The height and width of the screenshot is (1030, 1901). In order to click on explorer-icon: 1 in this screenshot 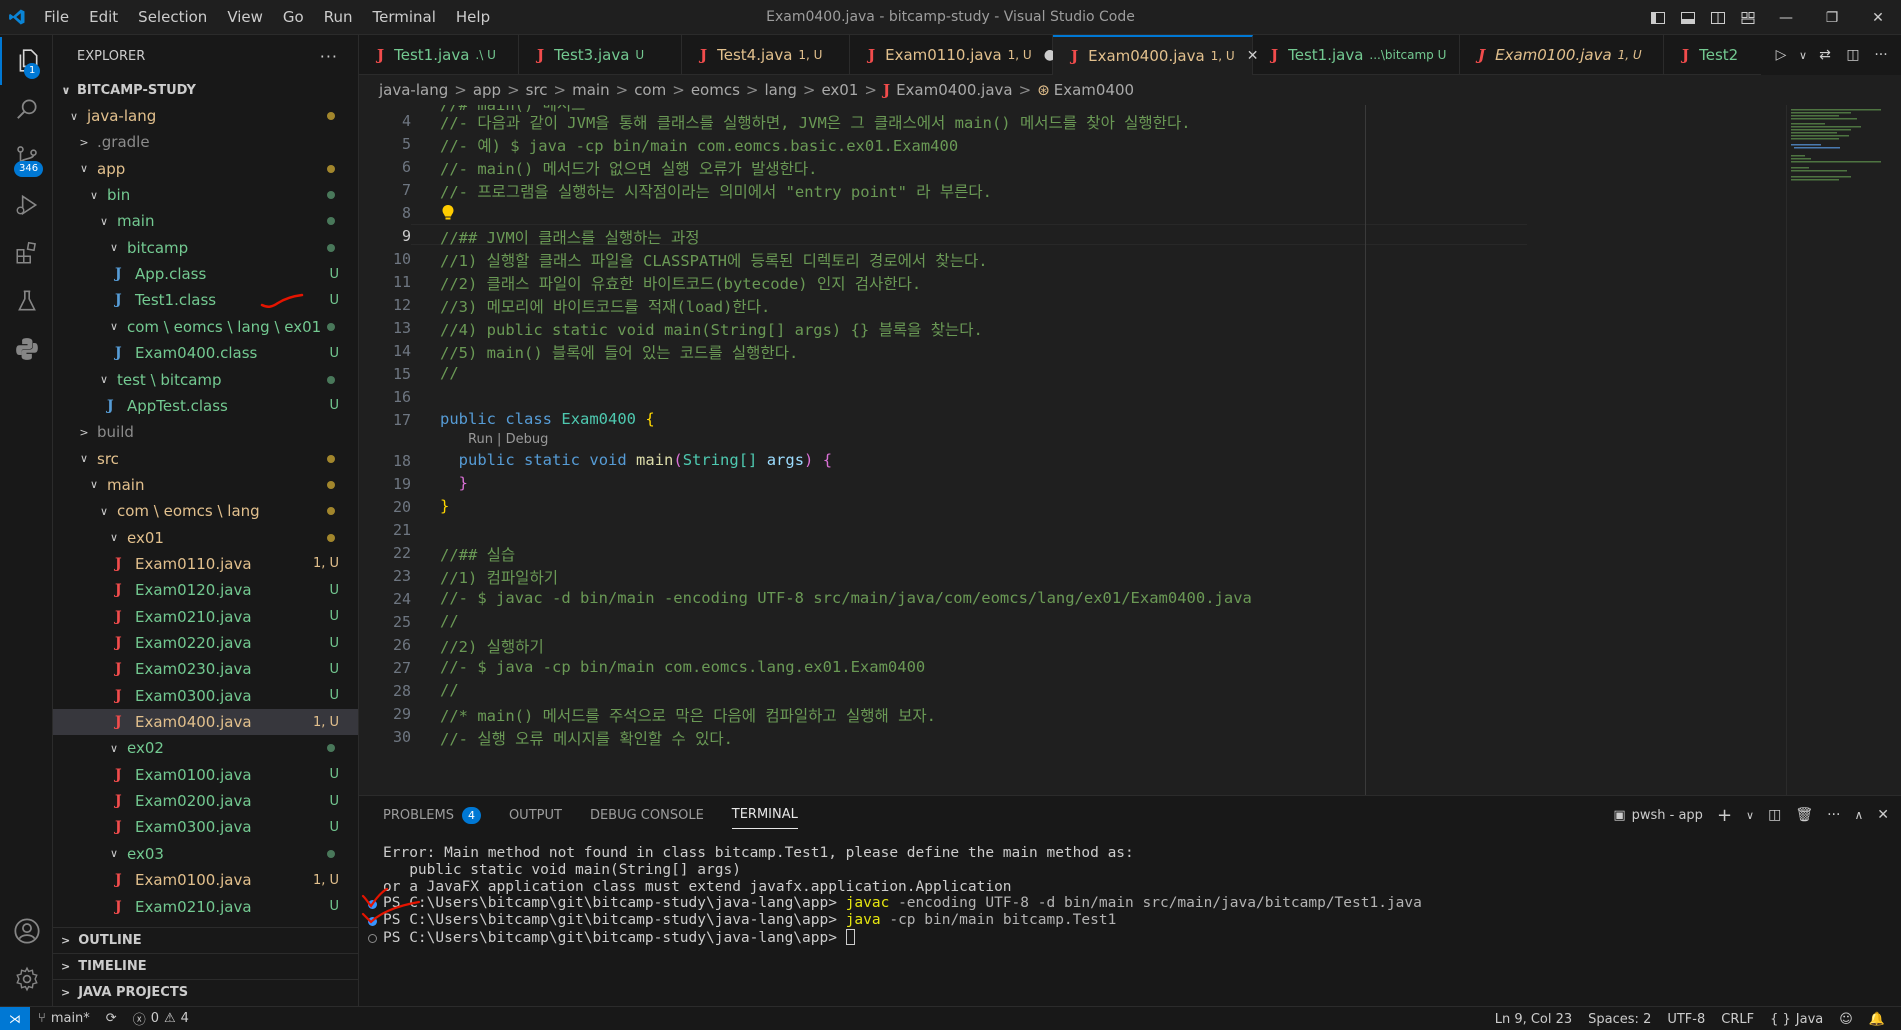, I will do `click(26, 61)`.